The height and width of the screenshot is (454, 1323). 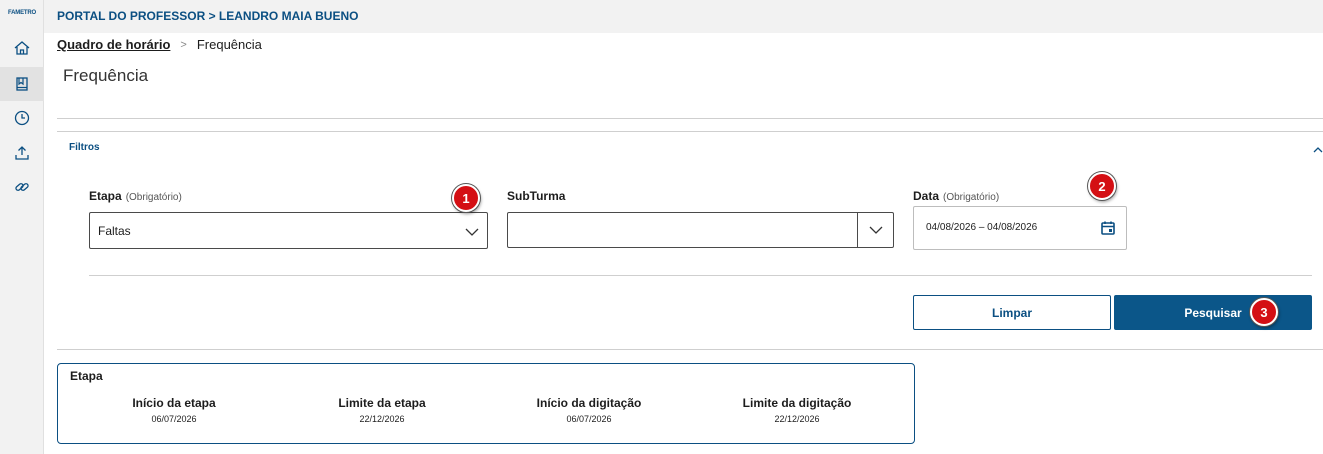 I want to click on upload-icon, so click(x=22, y=153).